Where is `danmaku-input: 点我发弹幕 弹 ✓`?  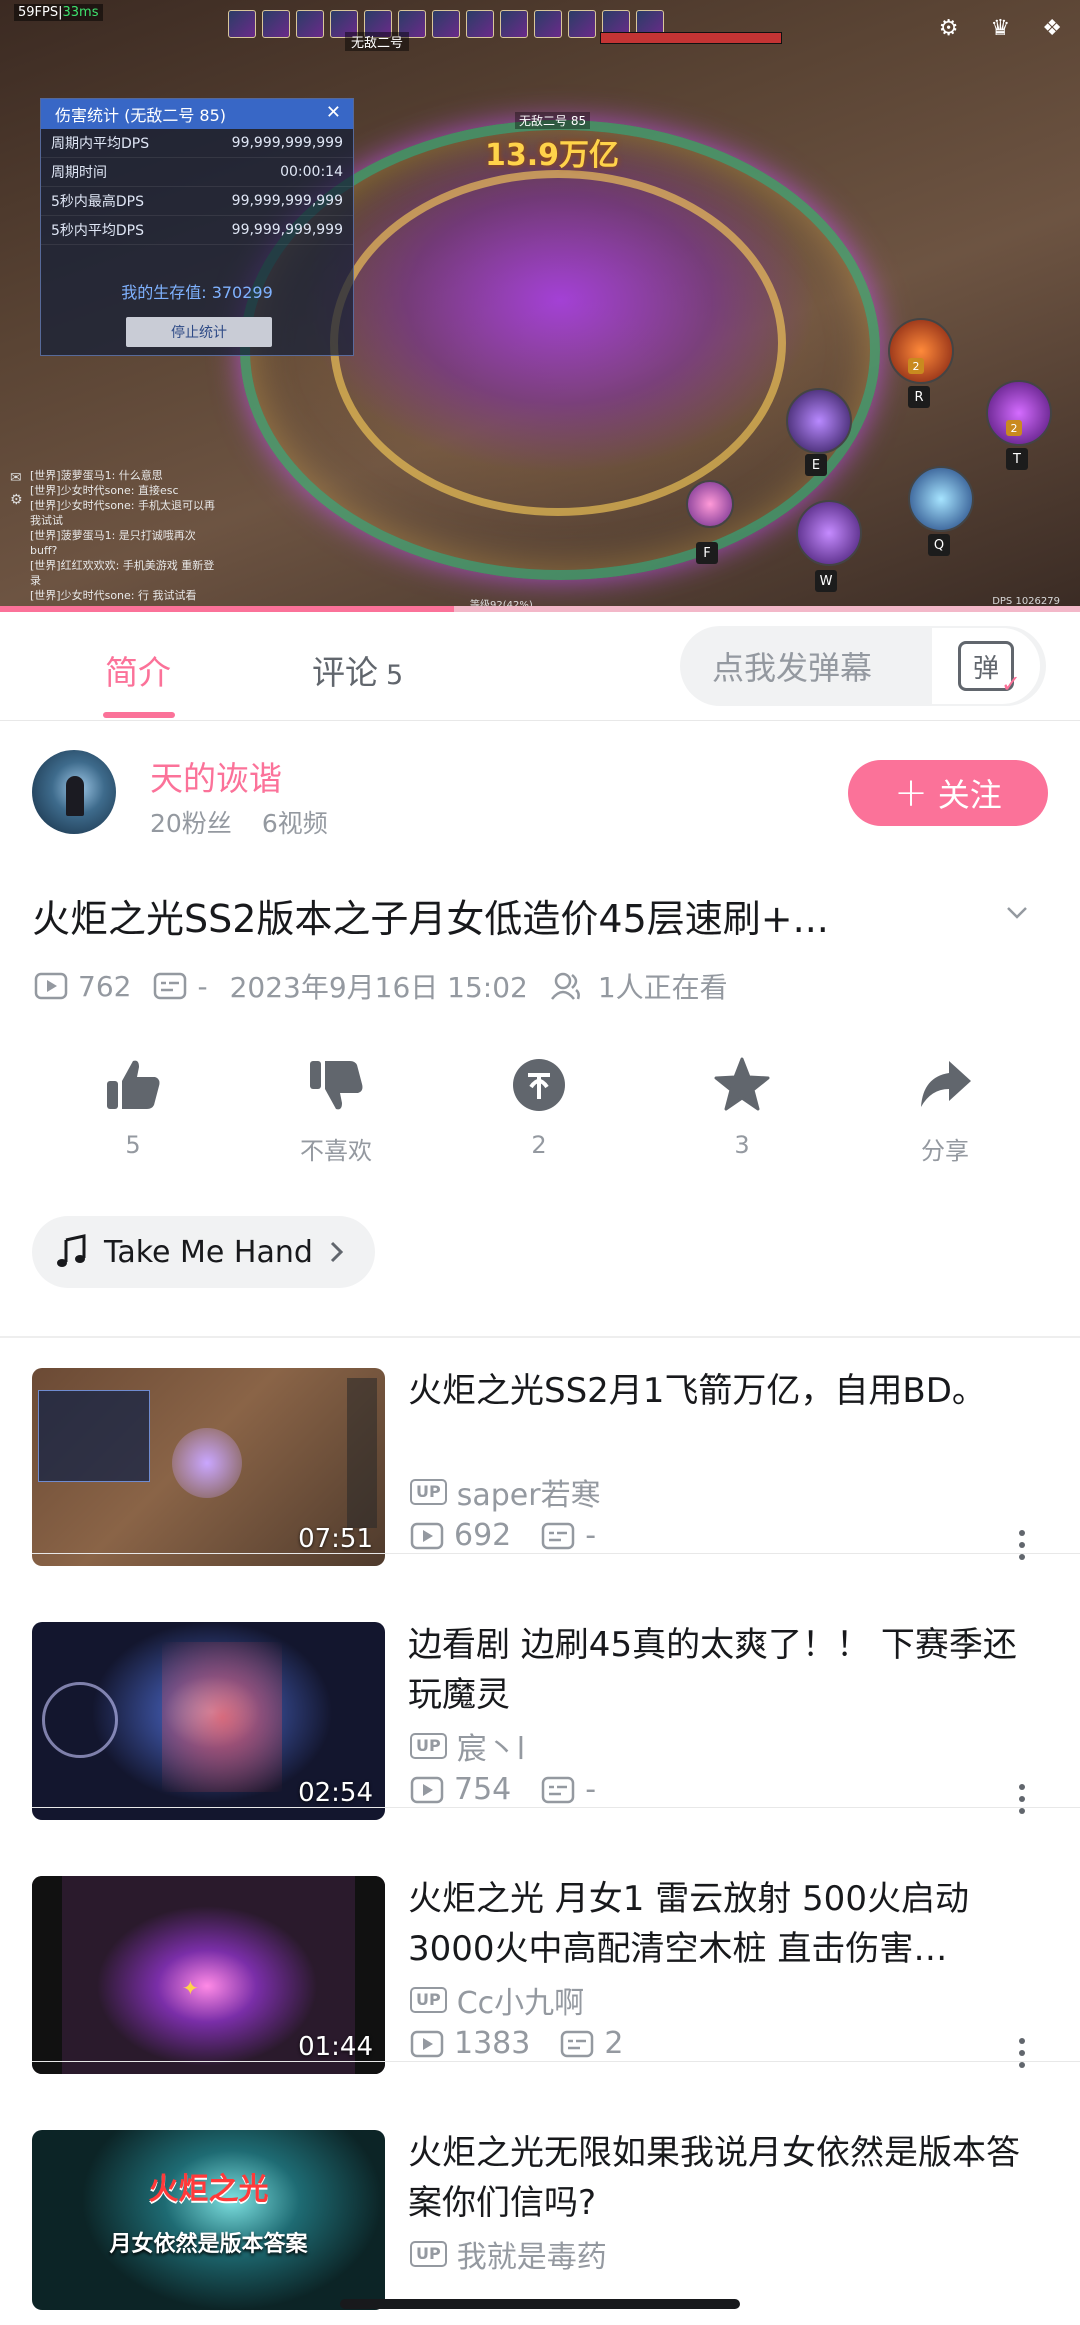 danmaku-input: 点我发弹幕 弹 ✓ is located at coordinates (863, 666).